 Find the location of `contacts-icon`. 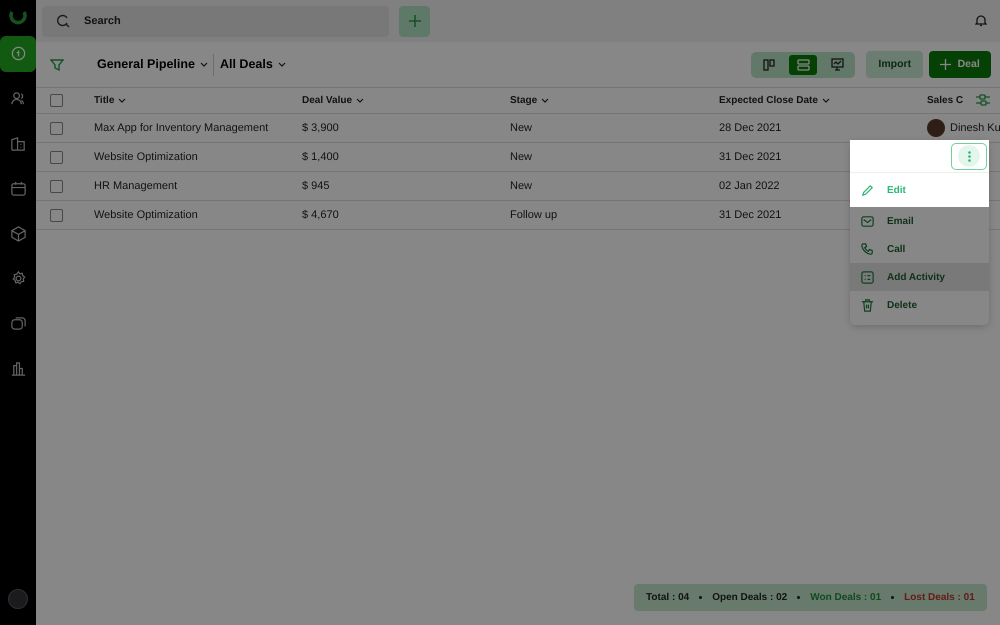

contacts-icon is located at coordinates (18, 98).